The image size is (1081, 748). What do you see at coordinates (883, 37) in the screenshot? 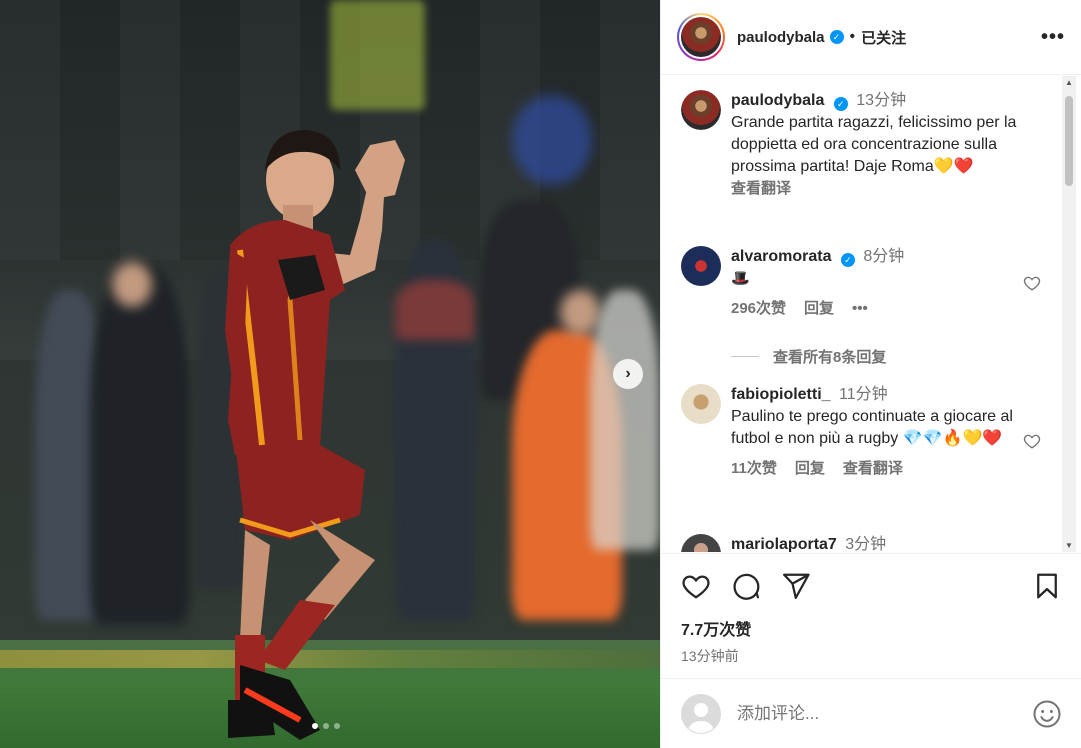
I see `following-button: 已关注` at bounding box center [883, 37].